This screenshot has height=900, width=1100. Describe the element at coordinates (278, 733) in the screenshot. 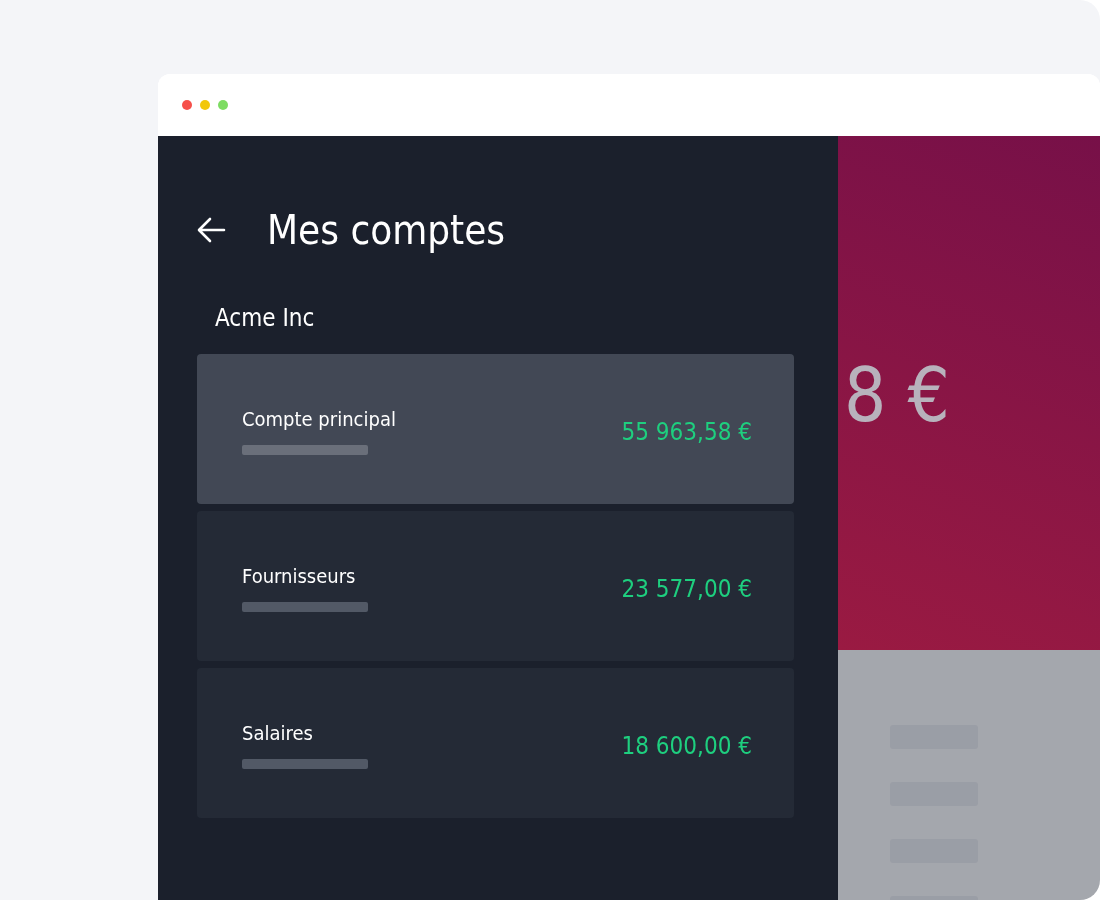

I see `account-name: Salaires` at that location.